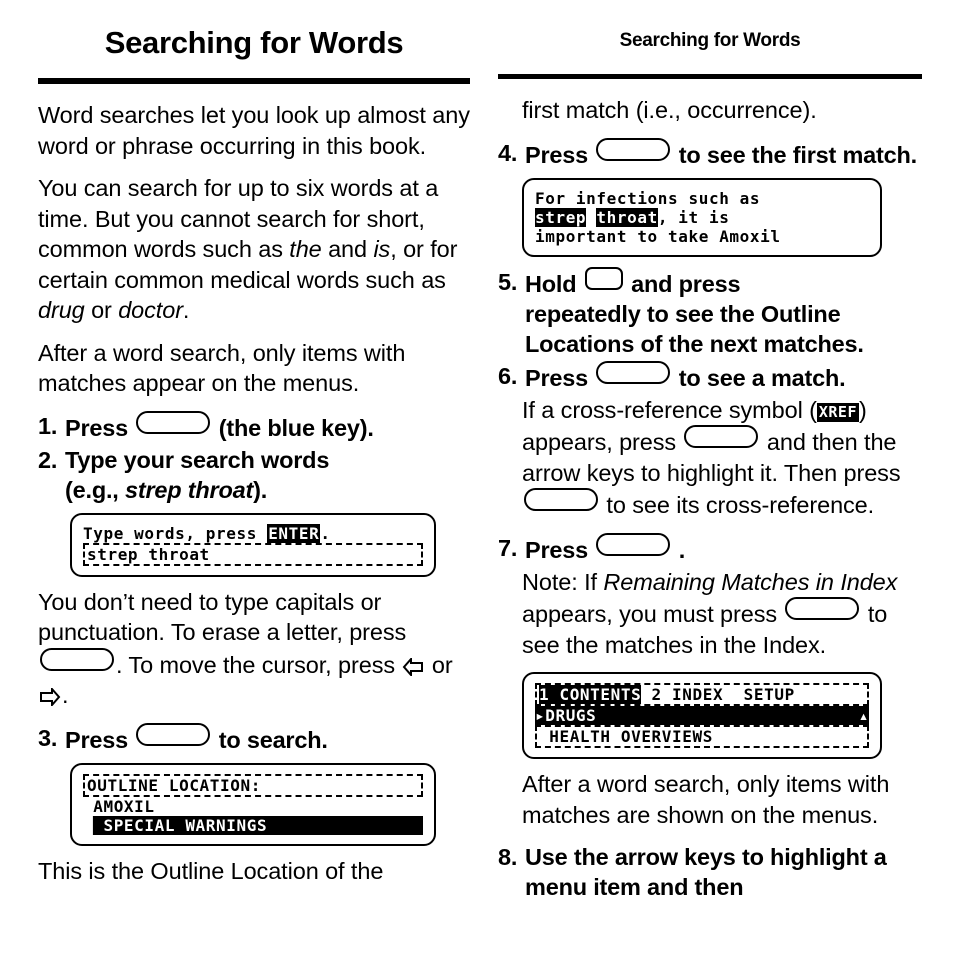 The image size is (954, 954). What do you see at coordinates (590, 694) in the screenshot?
I see `menu-item-contents: 1 CONTENTS` at bounding box center [590, 694].